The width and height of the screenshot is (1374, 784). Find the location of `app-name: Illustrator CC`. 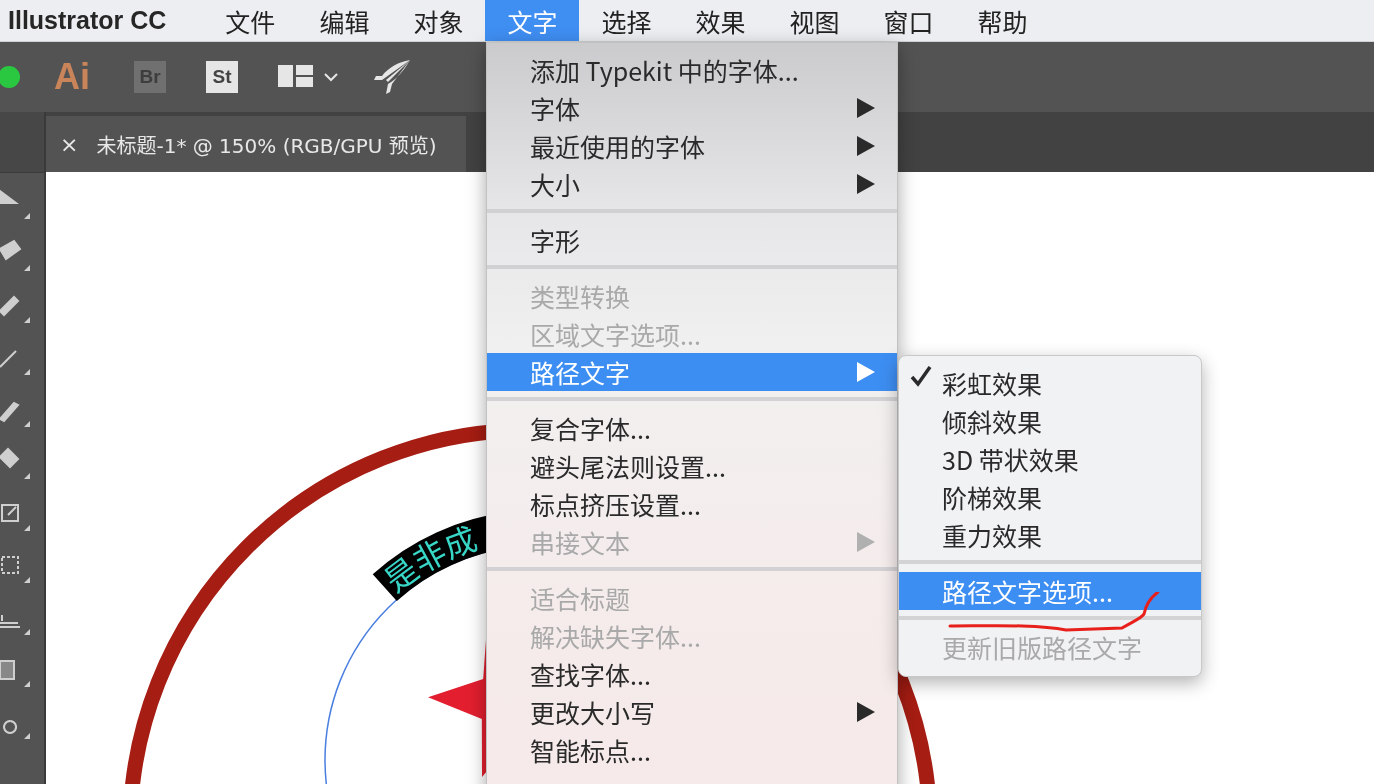

app-name: Illustrator CC is located at coordinates (102, 20).